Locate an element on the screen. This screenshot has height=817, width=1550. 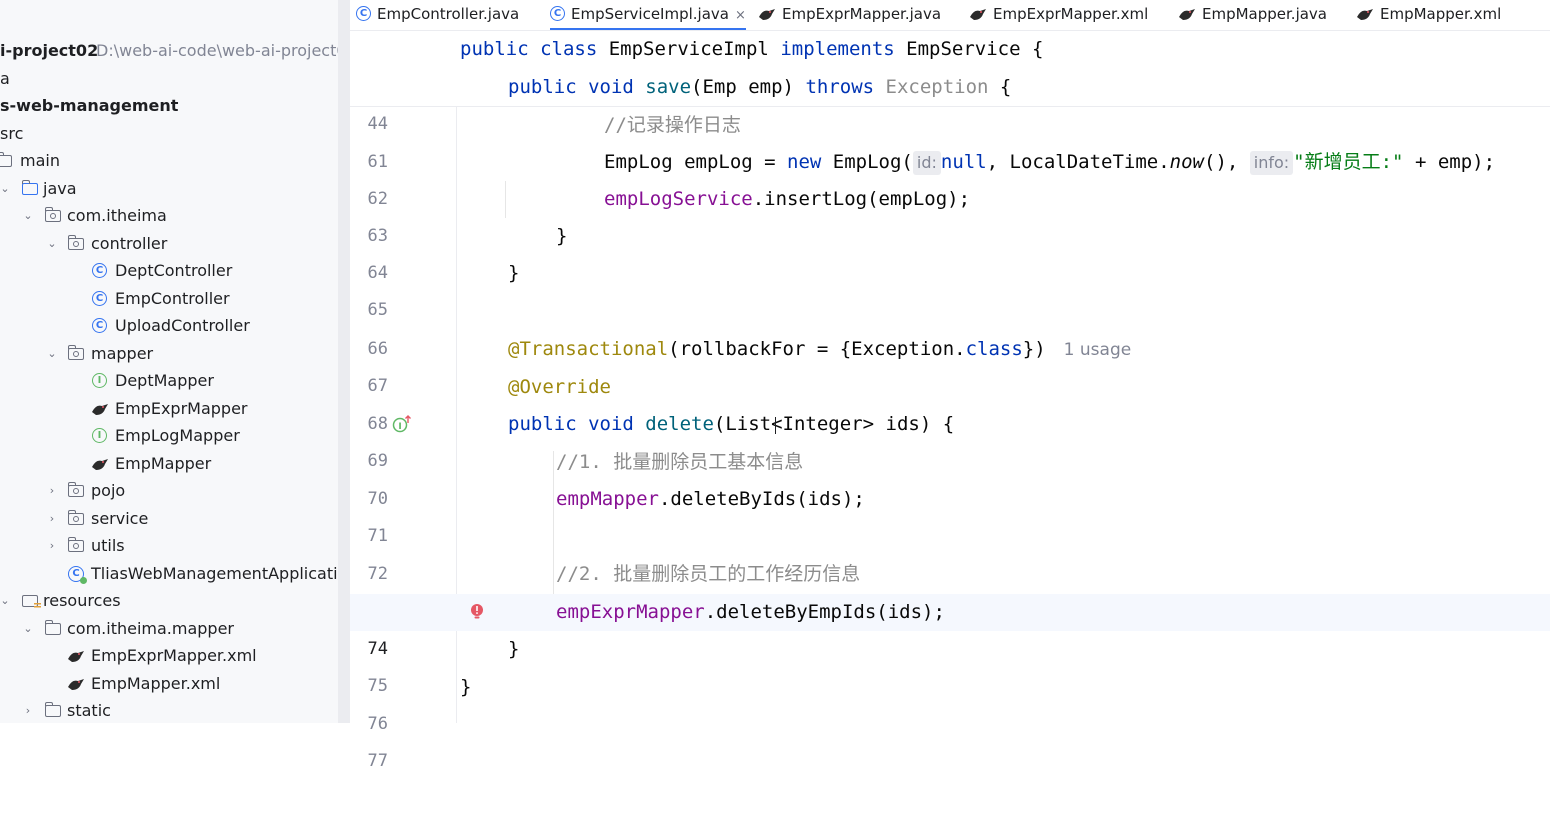
code-line-72: 72 is located at coordinates (950, 551).